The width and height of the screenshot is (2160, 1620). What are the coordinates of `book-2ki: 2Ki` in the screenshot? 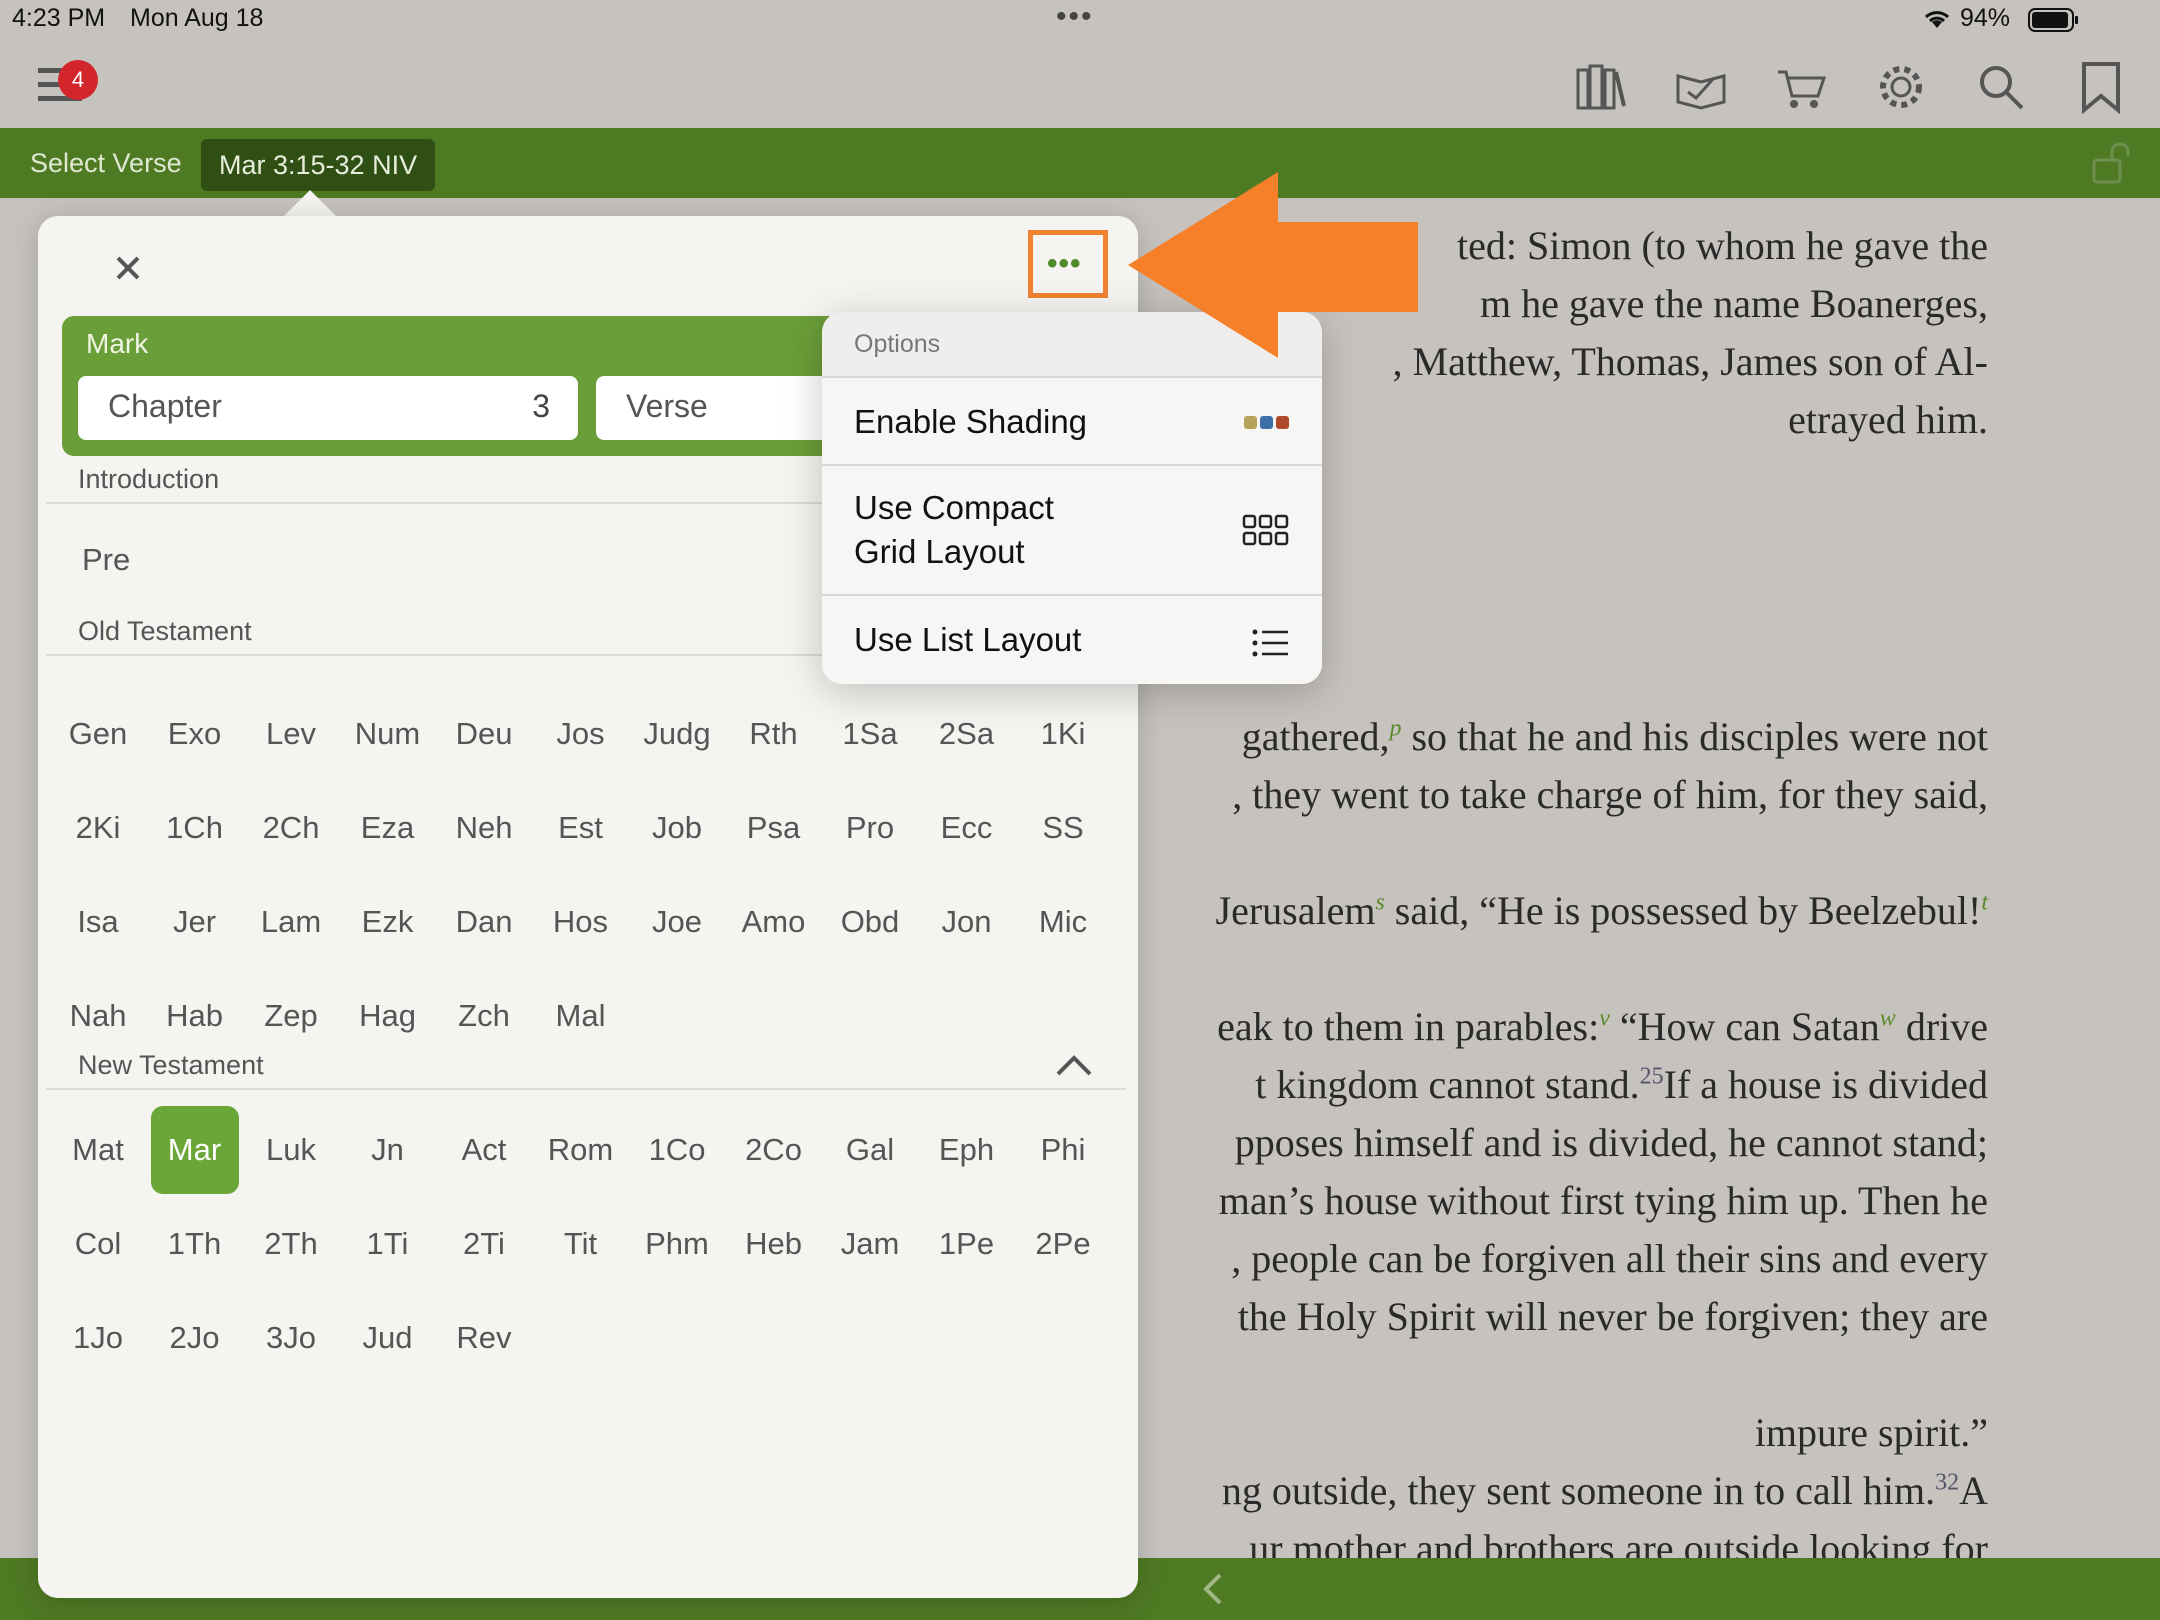 It's located at (98, 828).